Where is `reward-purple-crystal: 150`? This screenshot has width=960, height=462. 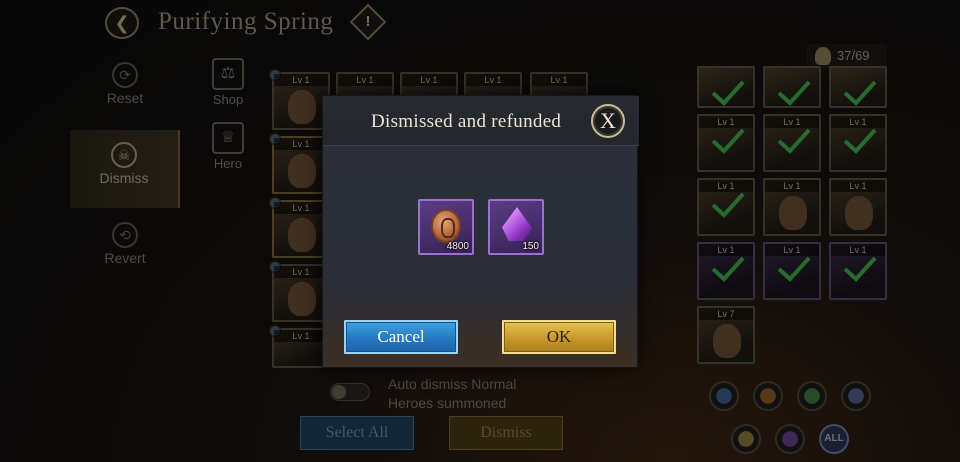
reward-purple-crystal: 150 is located at coordinates (516, 227).